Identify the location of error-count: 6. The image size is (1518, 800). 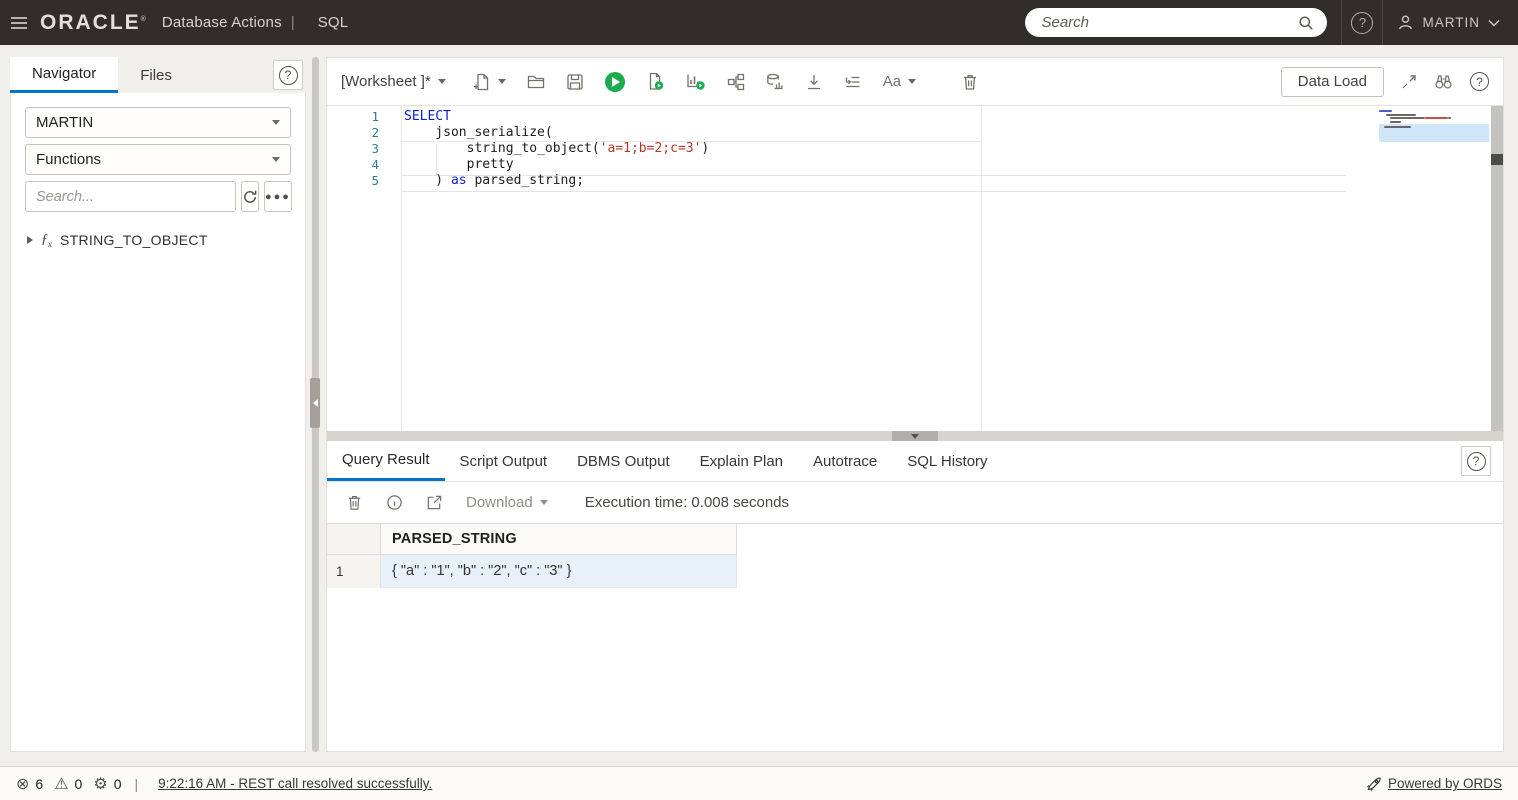
(39, 783).